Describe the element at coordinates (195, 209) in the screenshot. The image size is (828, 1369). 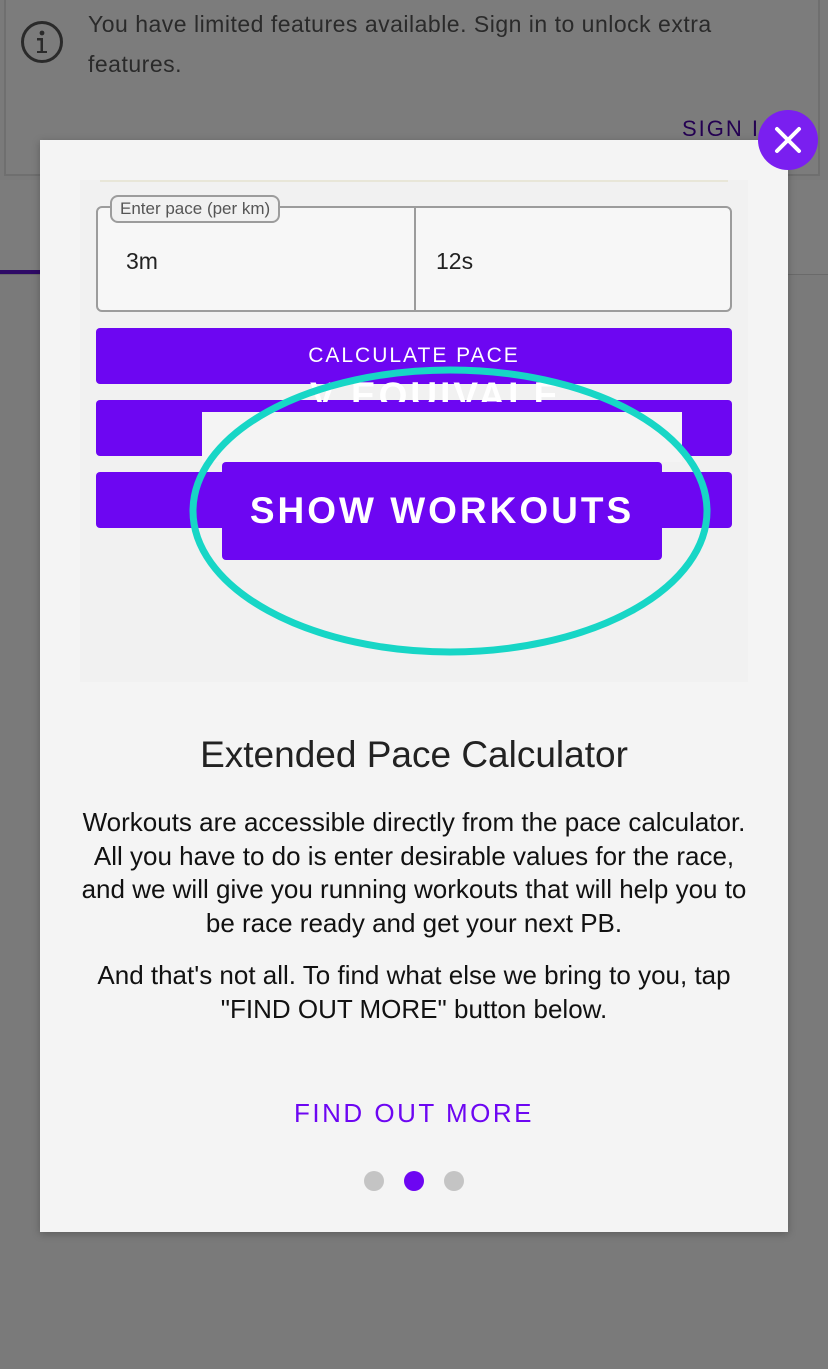
I see `pace-input-label: Enter pace (per km)` at that location.